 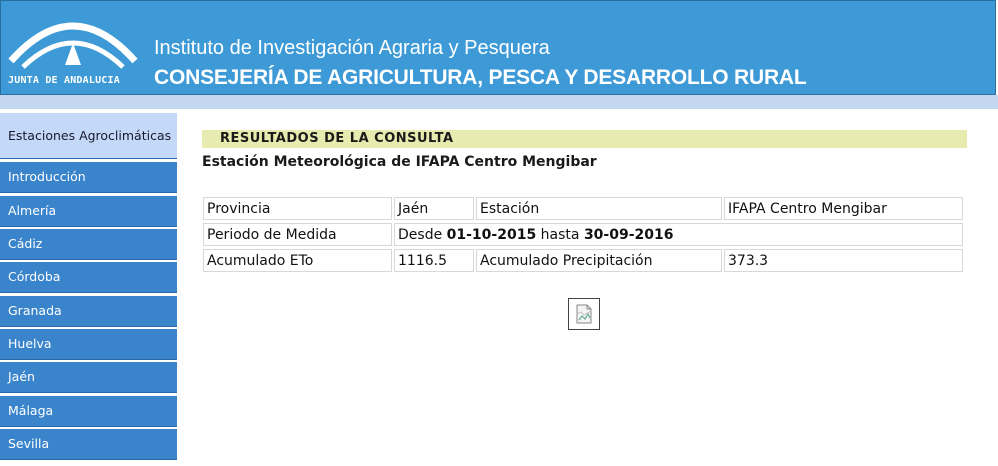 What do you see at coordinates (88, 411) in the screenshot?
I see `sidebar-item-malaga: Málaga` at bounding box center [88, 411].